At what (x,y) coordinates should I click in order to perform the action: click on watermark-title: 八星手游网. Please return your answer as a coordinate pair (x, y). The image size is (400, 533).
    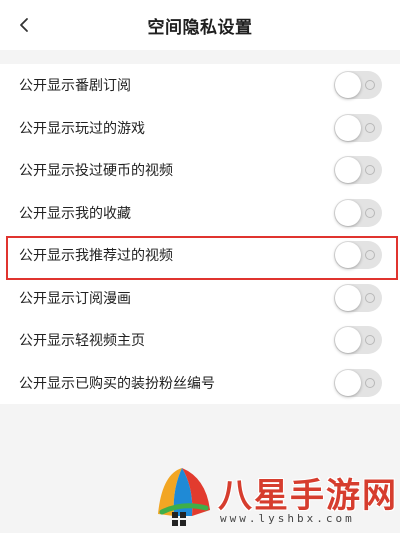
    Looking at the image, I should click on (308, 496).